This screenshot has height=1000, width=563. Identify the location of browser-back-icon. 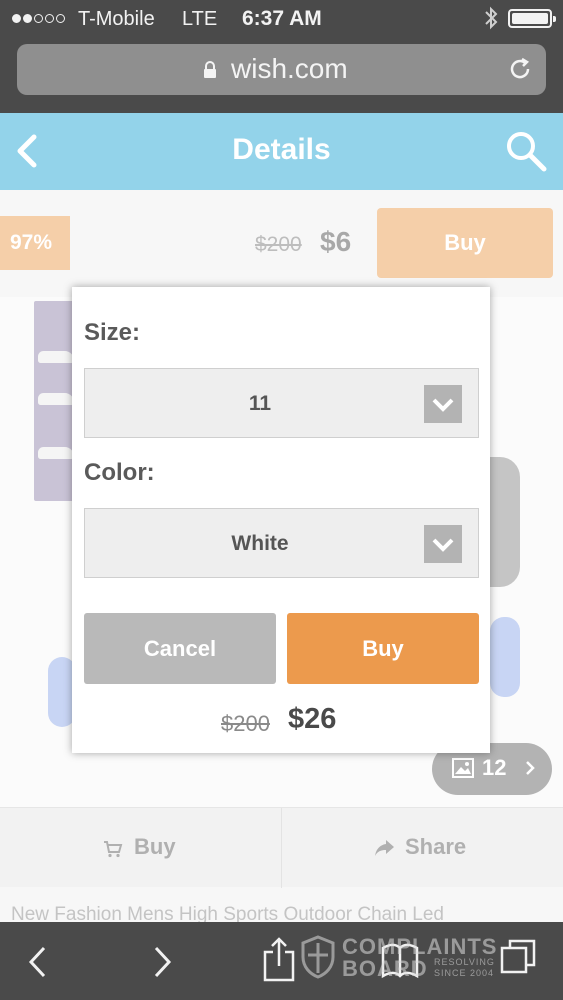
(38, 962).